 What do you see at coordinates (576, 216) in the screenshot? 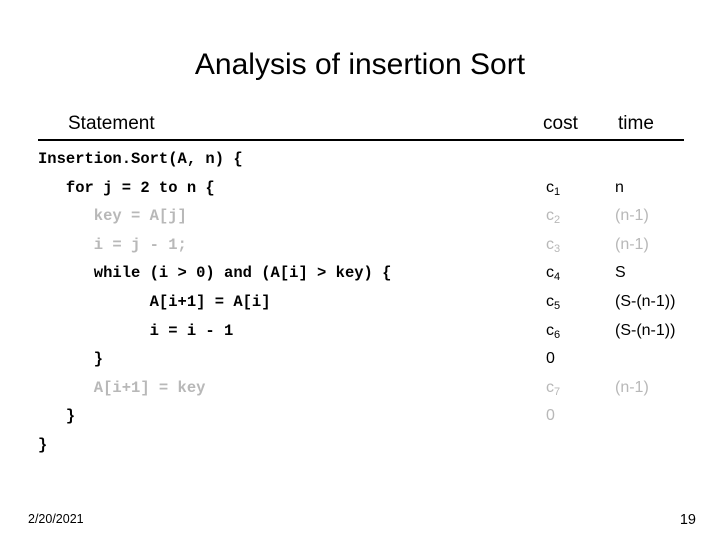
I see `cost-cell: c2` at bounding box center [576, 216].